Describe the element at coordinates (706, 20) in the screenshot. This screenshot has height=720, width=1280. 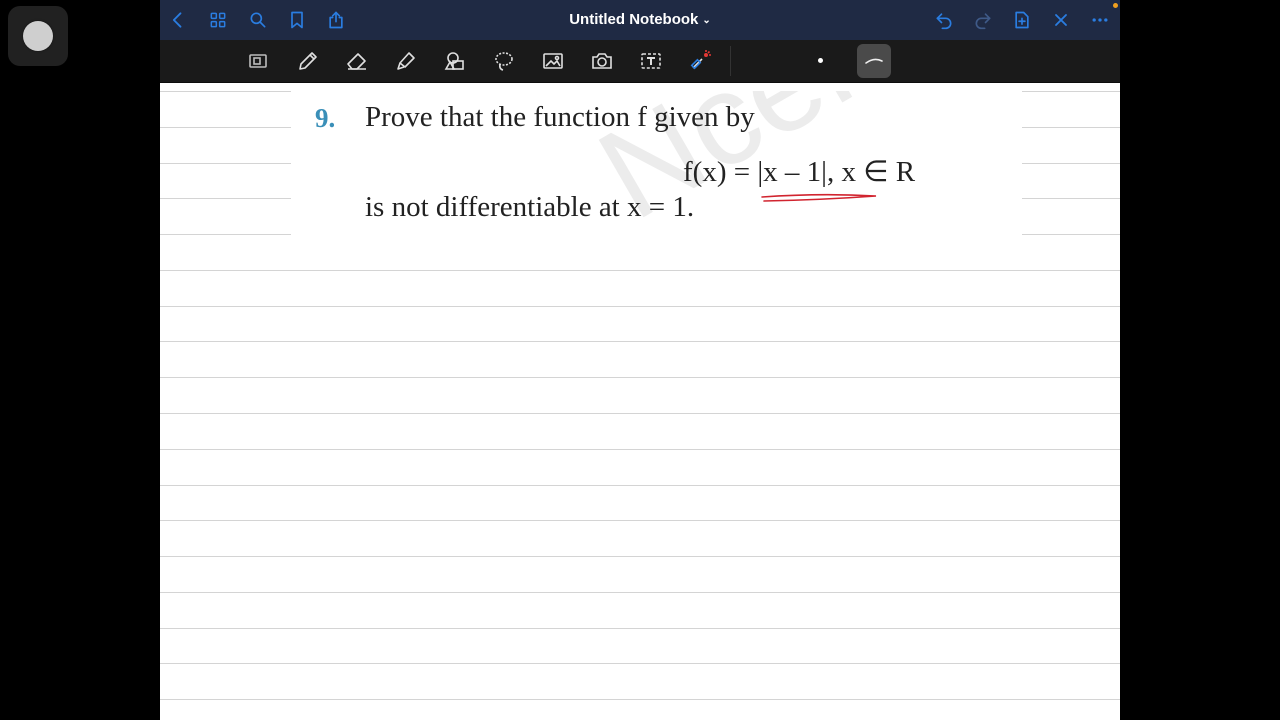
I see `chevron-down-icon: ⌄` at that location.